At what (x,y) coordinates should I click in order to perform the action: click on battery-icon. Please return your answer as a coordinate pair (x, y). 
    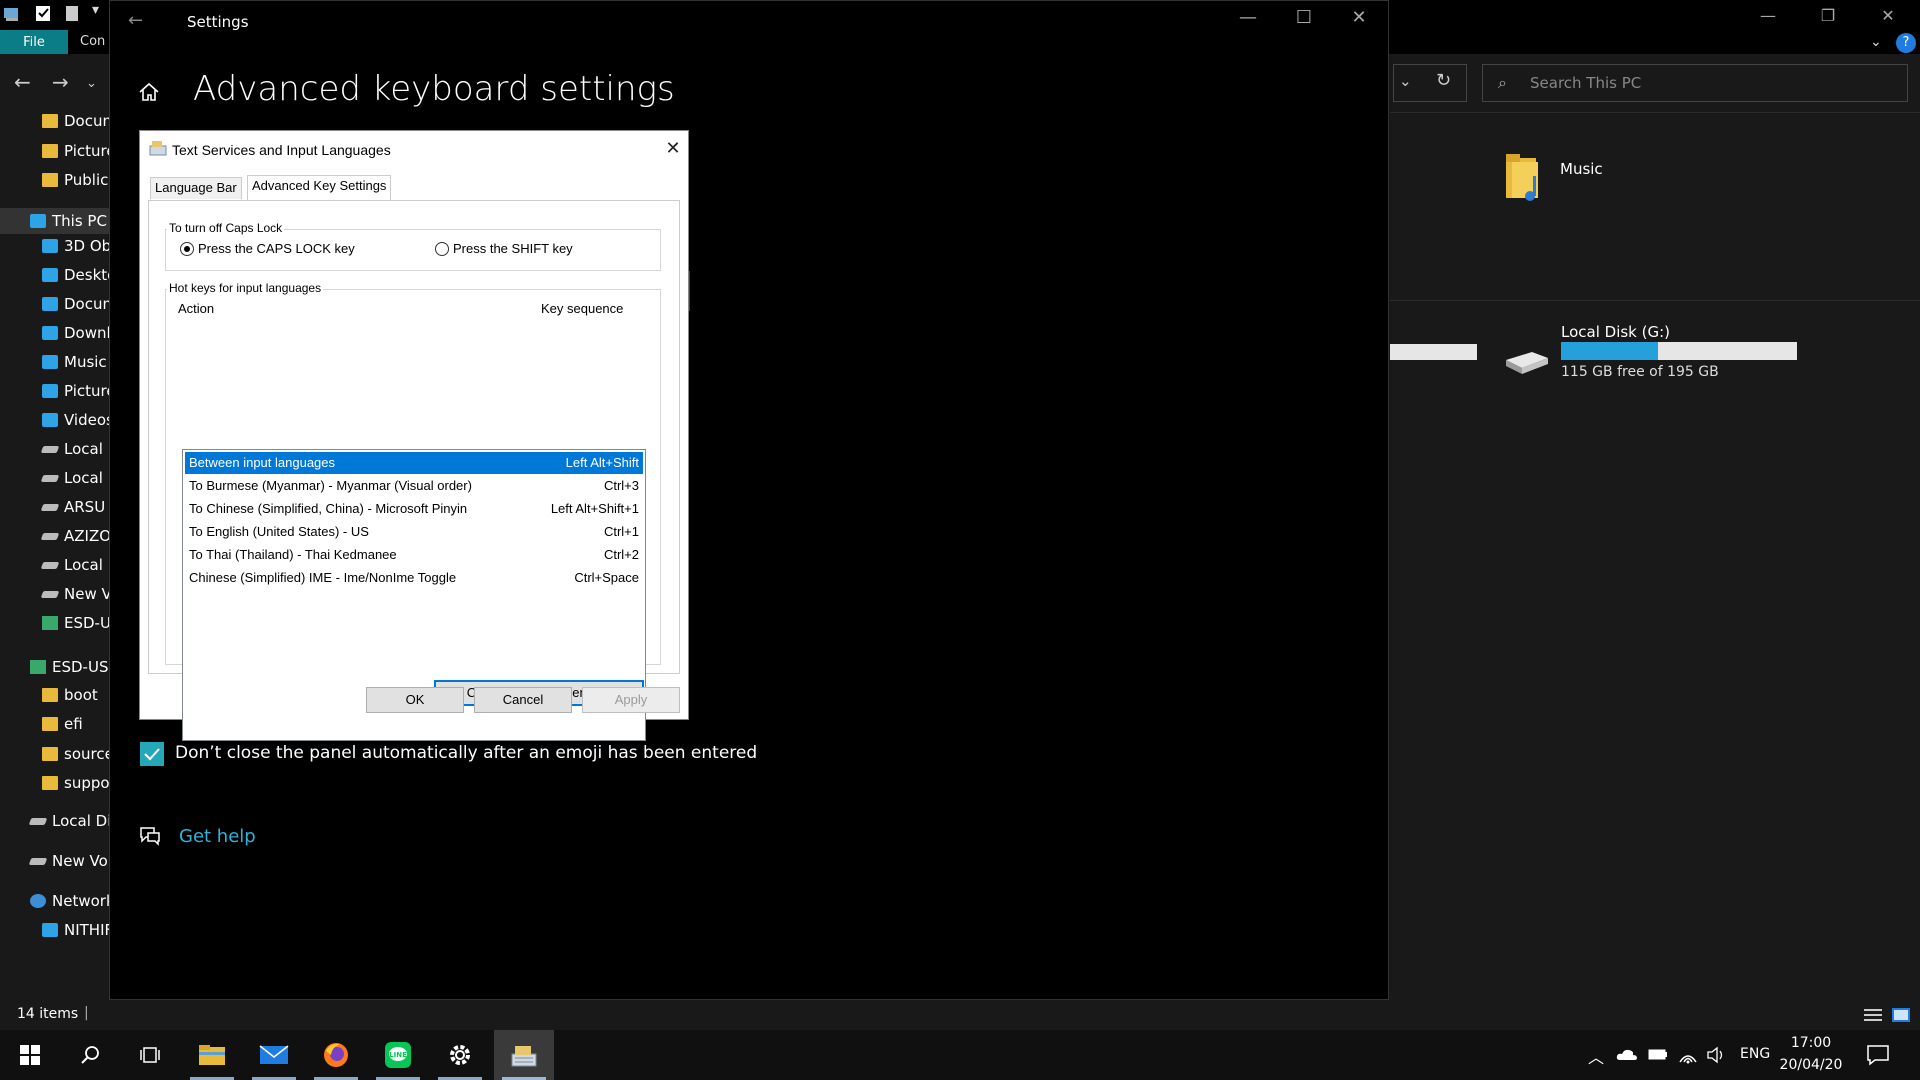
    Looking at the image, I should click on (1658, 1054).